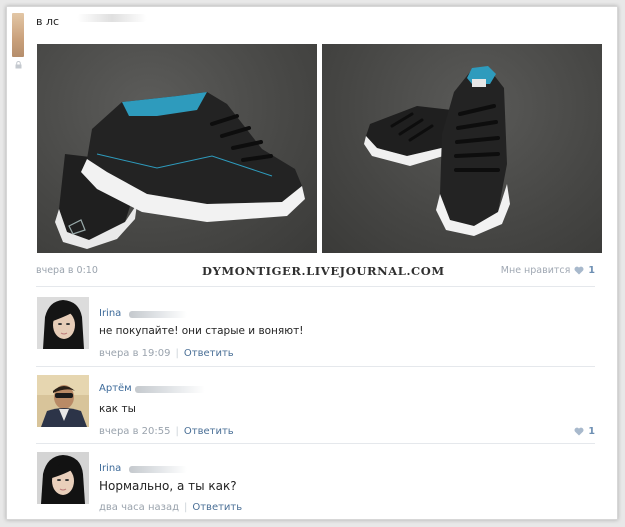 This screenshot has height=527, width=625. What do you see at coordinates (135, 431) in the screenshot?
I see `comment-time: вчера в 20:55` at bounding box center [135, 431].